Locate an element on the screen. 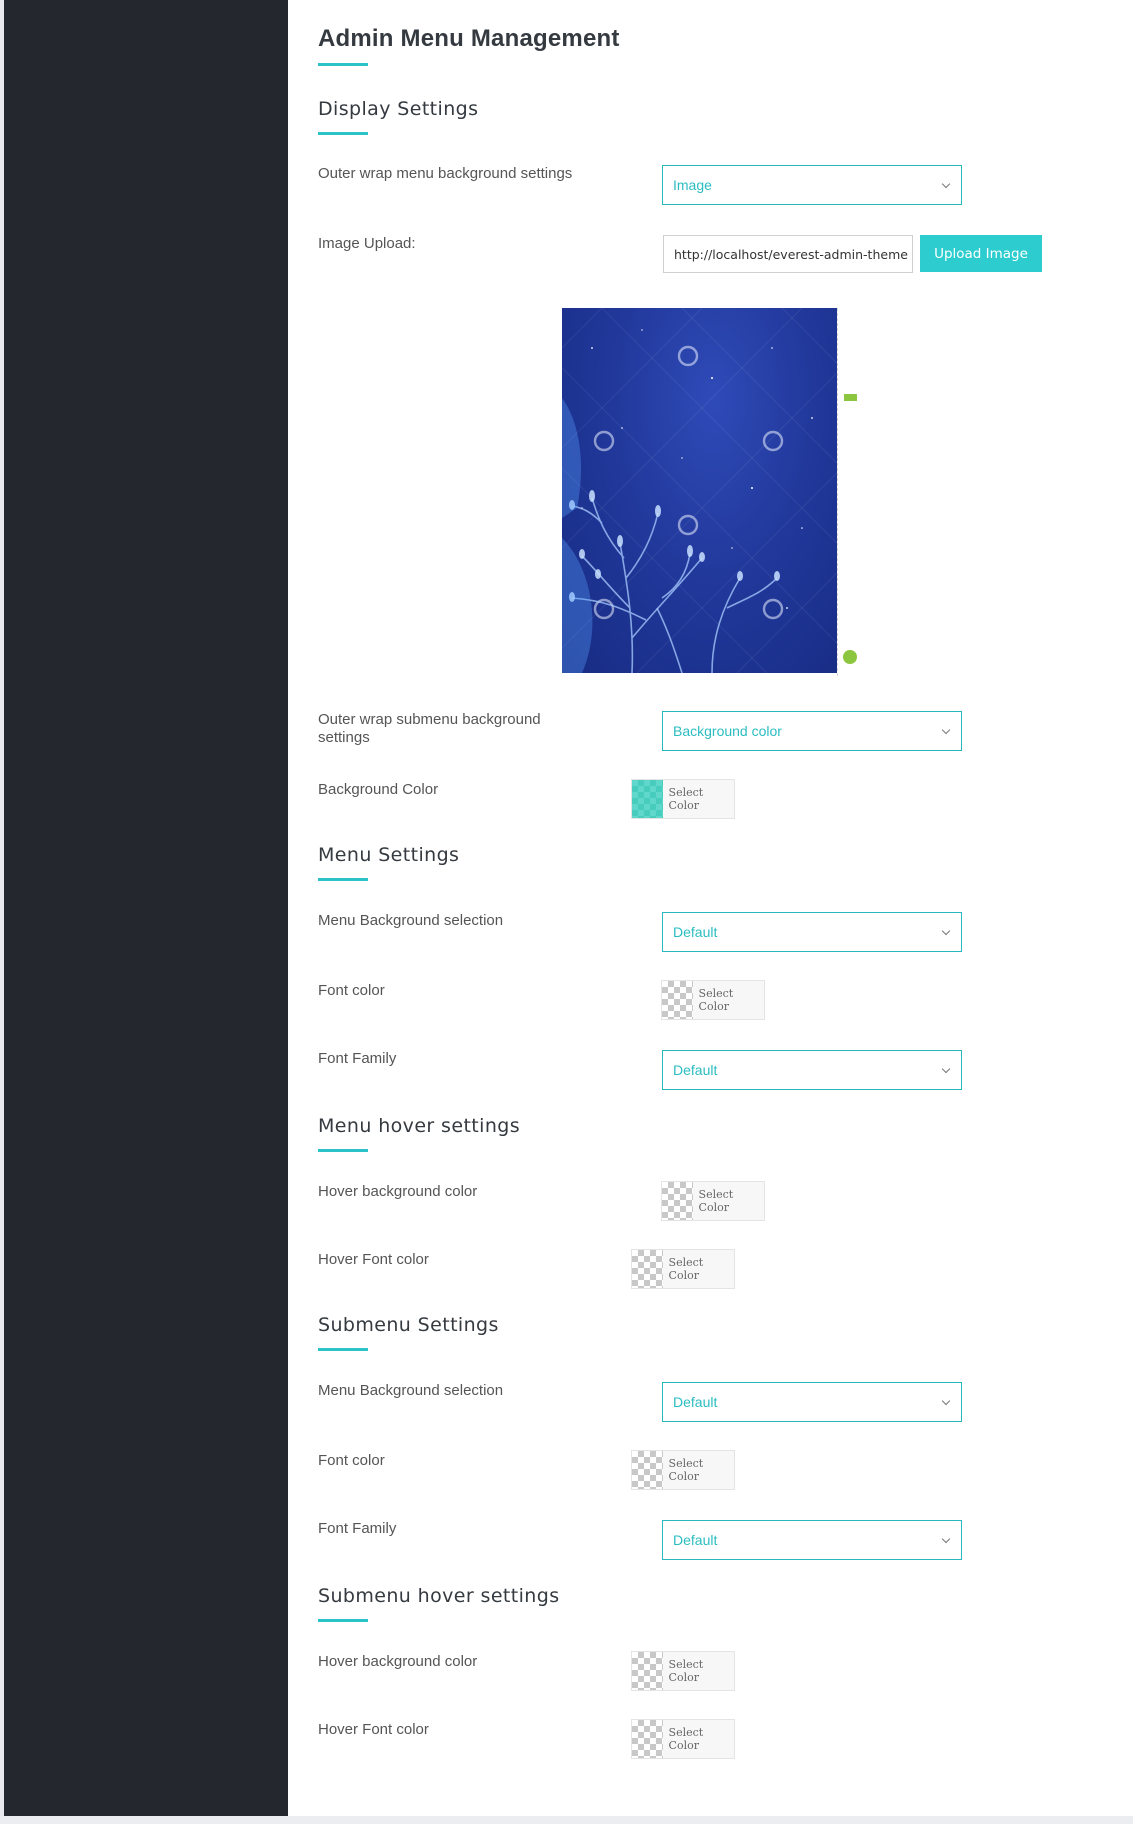  section-title-display: Display Settings is located at coordinates (398, 109).